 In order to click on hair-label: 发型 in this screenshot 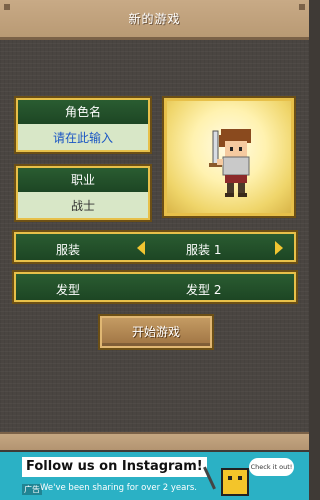, I will do `click(68, 290)`.